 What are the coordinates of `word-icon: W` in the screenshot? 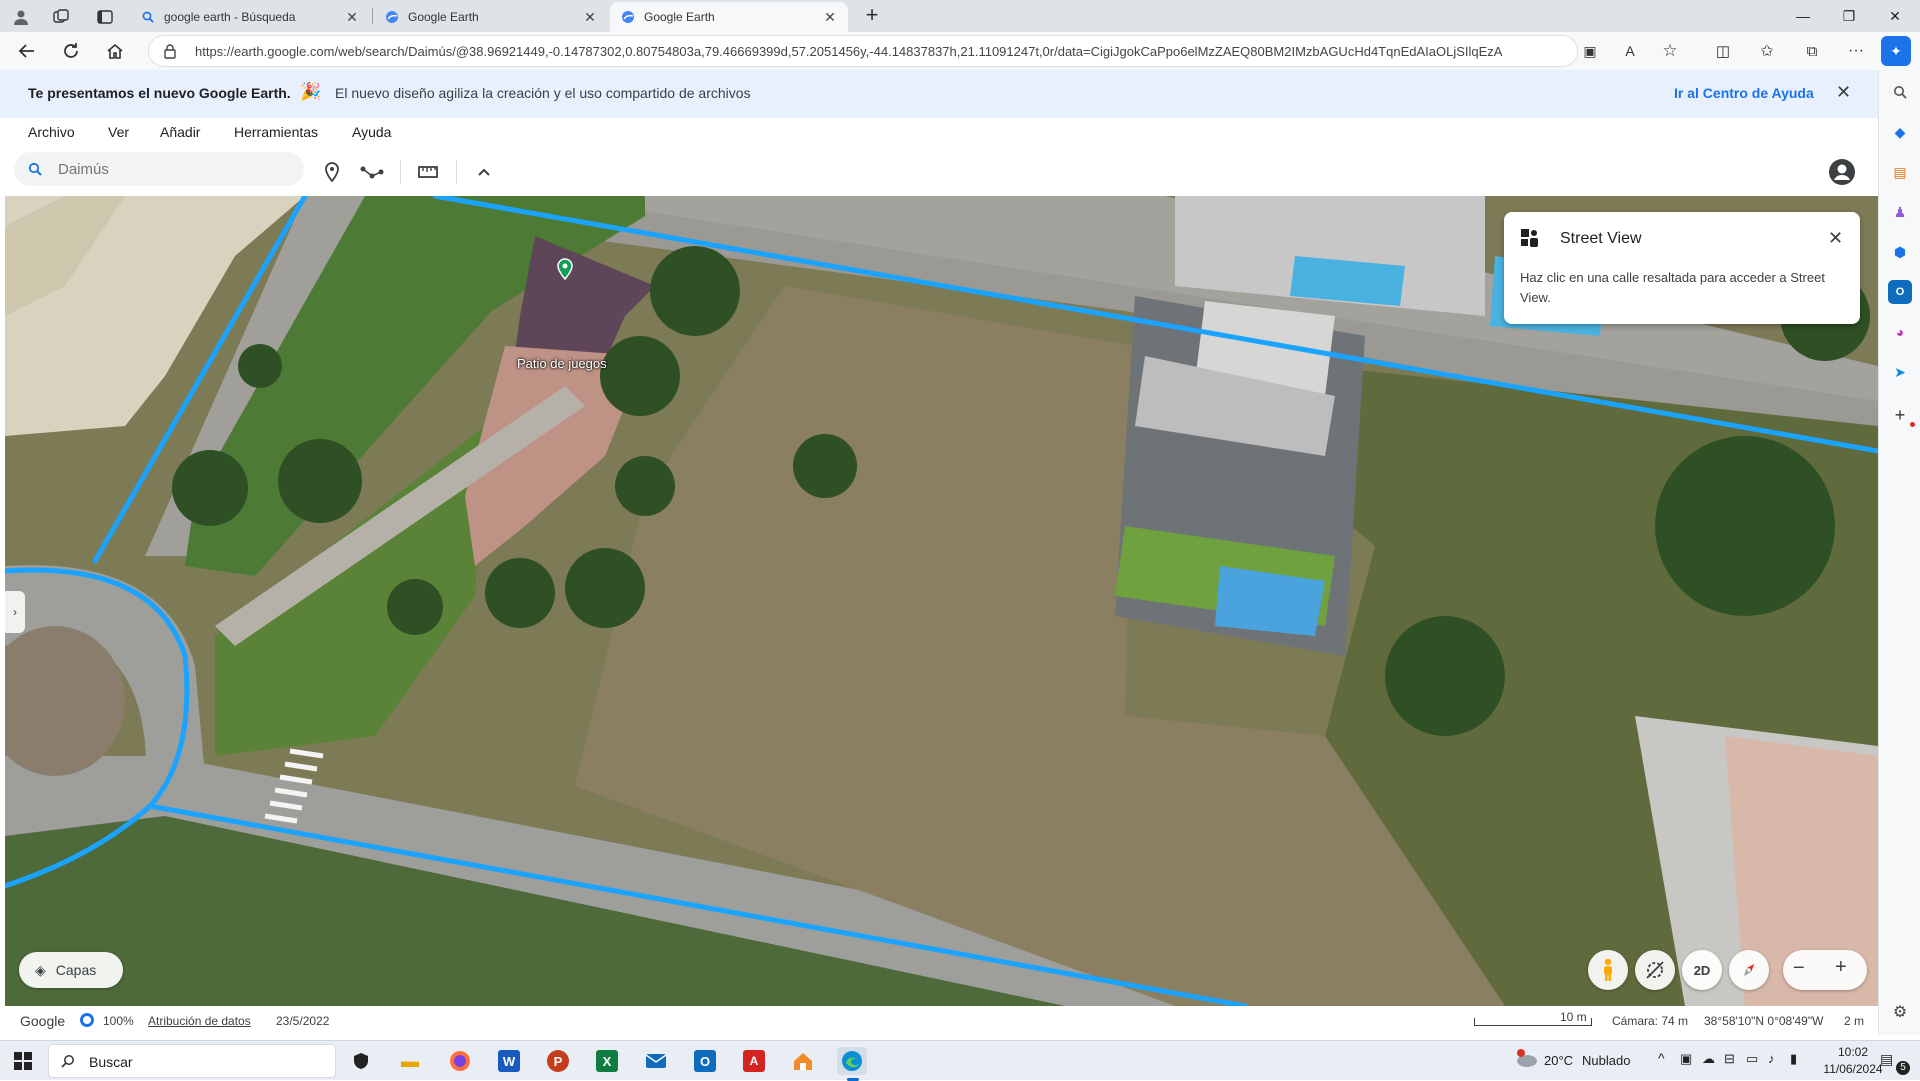 It's located at (509, 1061).